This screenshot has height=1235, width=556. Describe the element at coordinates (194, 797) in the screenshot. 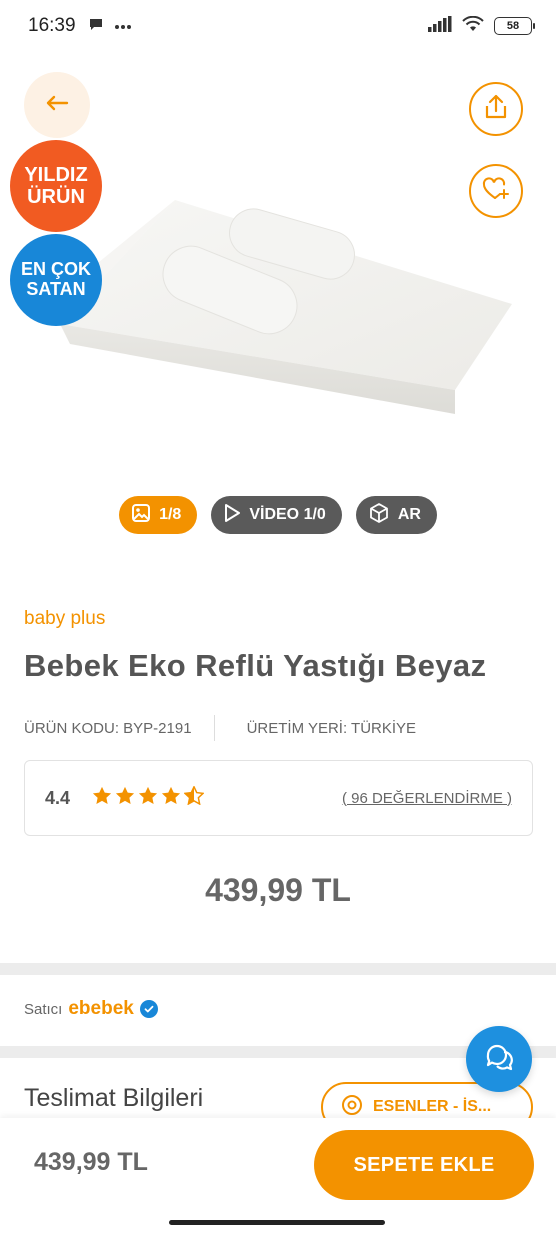

I see `star-half-icon` at that location.